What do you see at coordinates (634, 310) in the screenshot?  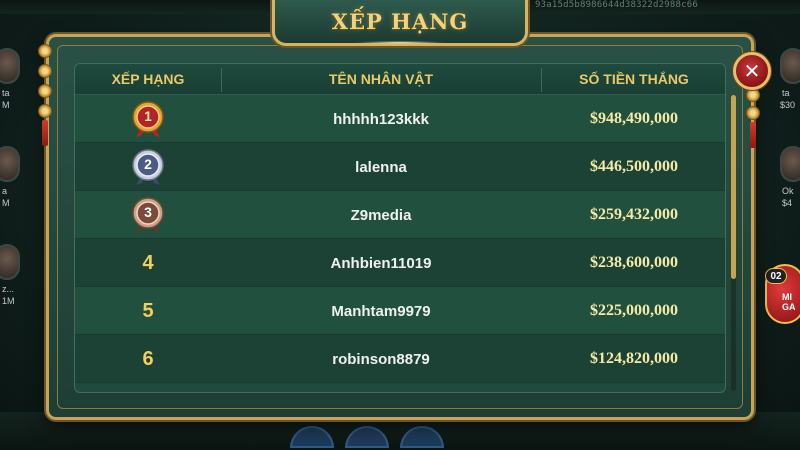 I see `money-won: $225,000,000` at bounding box center [634, 310].